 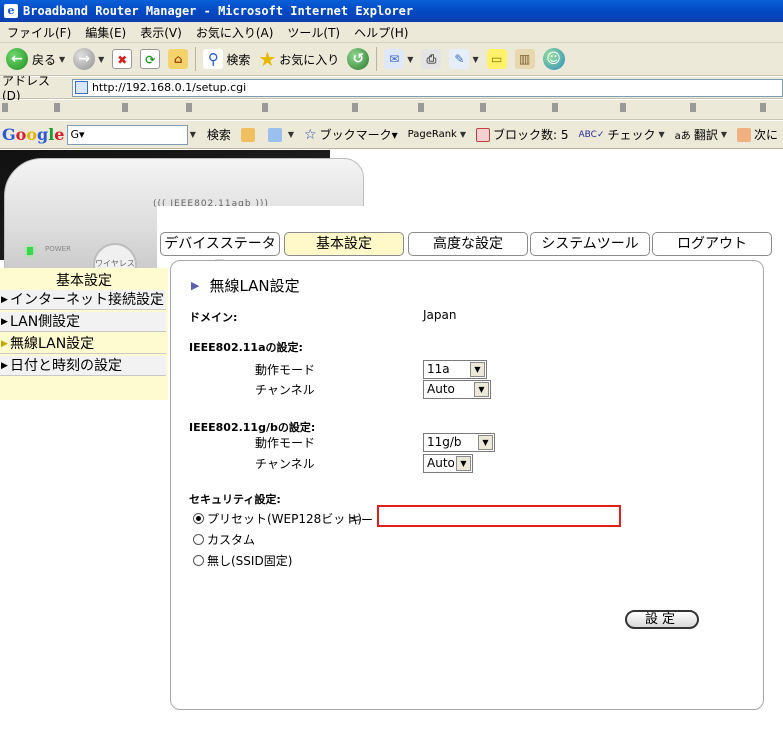 I want to click on back-arrow-icon: ←, so click(x=17, y=59).